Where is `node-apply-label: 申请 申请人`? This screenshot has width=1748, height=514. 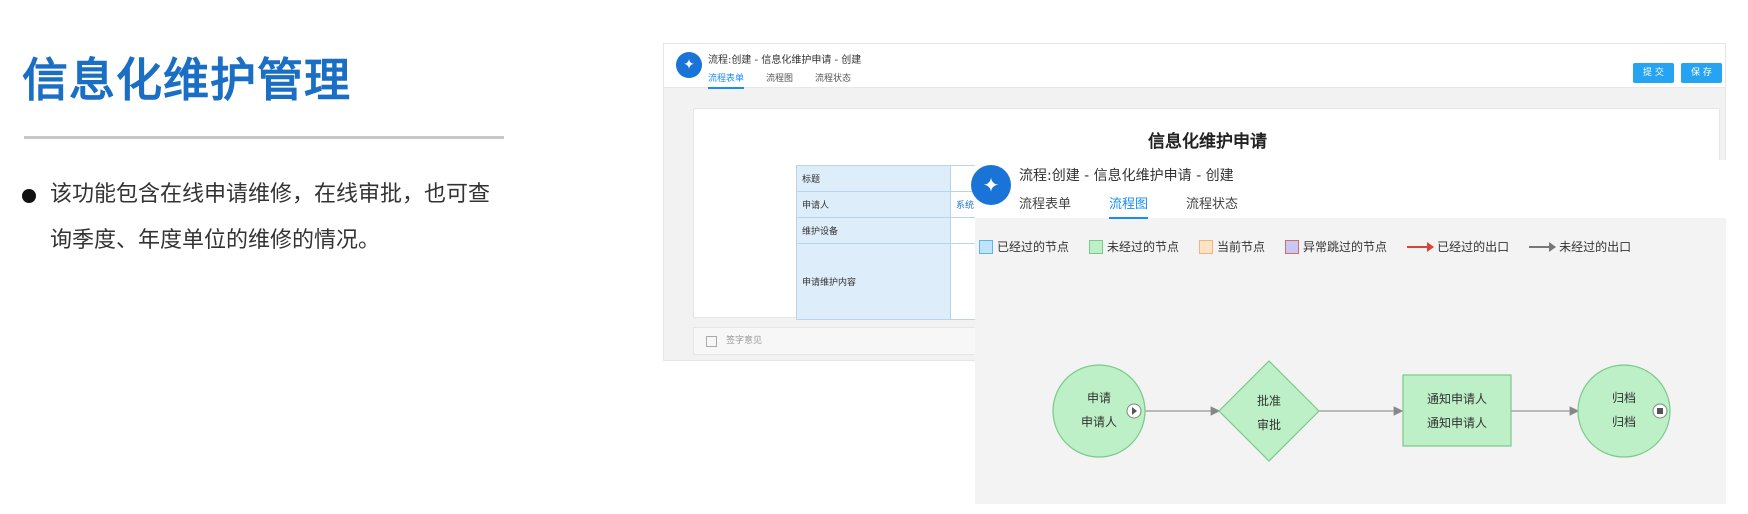
node-apply-label: 申请 申请人 is located at coordinates (1099, 410).